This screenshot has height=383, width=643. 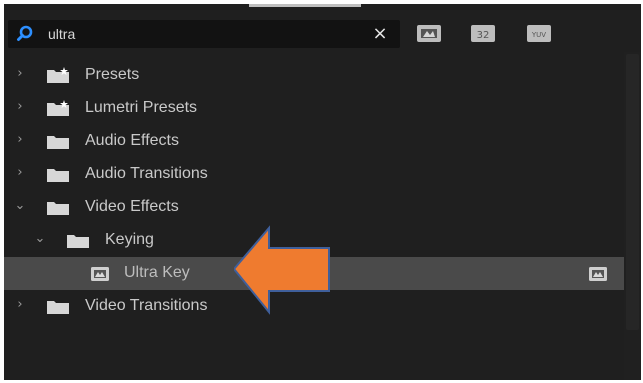 What do you see at coordinates (598, 274) in the screenshot?
I see `accelerated-effect-icon` at bounding box center [598, 274].